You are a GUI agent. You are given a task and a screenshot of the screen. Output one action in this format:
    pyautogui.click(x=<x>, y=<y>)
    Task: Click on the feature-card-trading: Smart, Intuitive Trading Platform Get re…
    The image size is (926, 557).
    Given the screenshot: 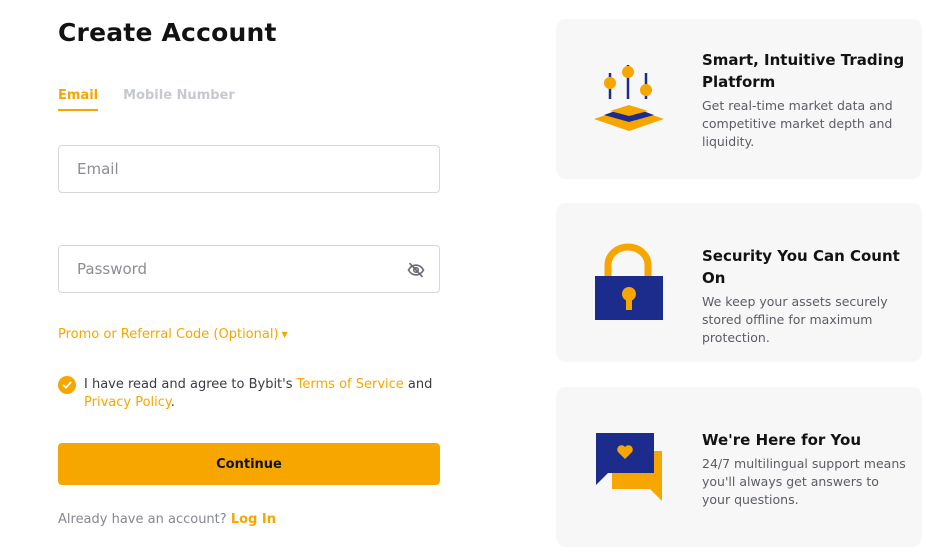 What is the action you would take?
    pyautogui.click(x=739, y=99)
    